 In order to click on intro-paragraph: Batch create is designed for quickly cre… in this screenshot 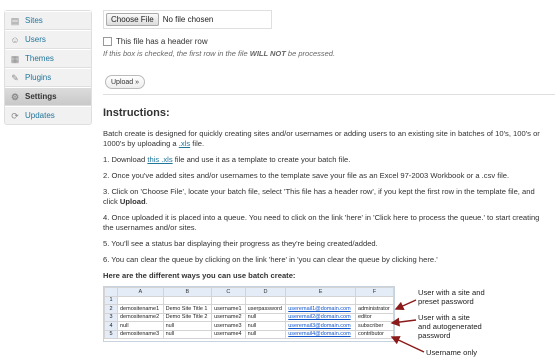, I will do `click(327, 139)`.